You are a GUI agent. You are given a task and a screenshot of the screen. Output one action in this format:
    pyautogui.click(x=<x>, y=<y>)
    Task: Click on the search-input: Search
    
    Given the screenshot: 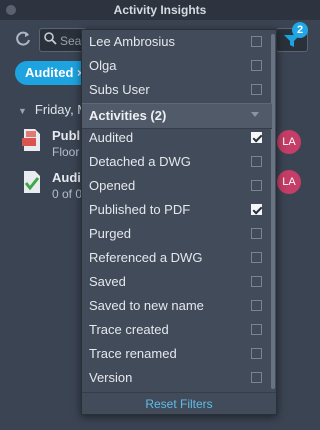 What is the action you would take?
    pyautogui.click(x=63, y=40)
    